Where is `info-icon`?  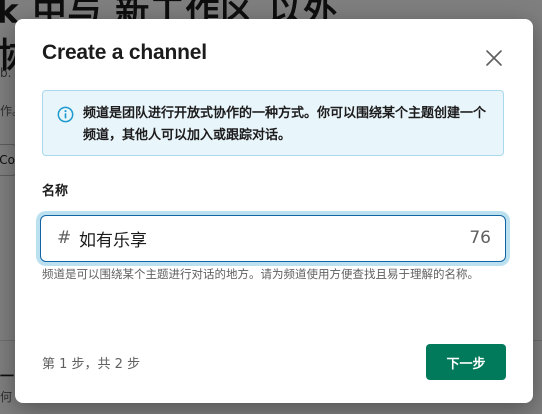
info-icon is located at coordinates (65, 114).